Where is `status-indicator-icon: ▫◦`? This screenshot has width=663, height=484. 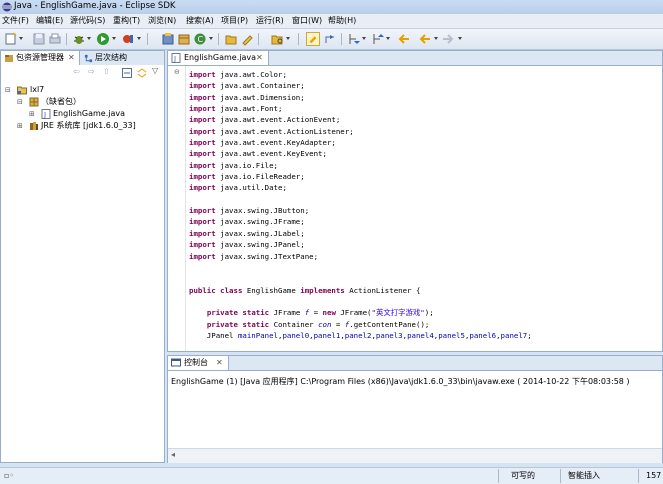
status-indicator-icon: ▫◦ is located at coordinates (9, 475).